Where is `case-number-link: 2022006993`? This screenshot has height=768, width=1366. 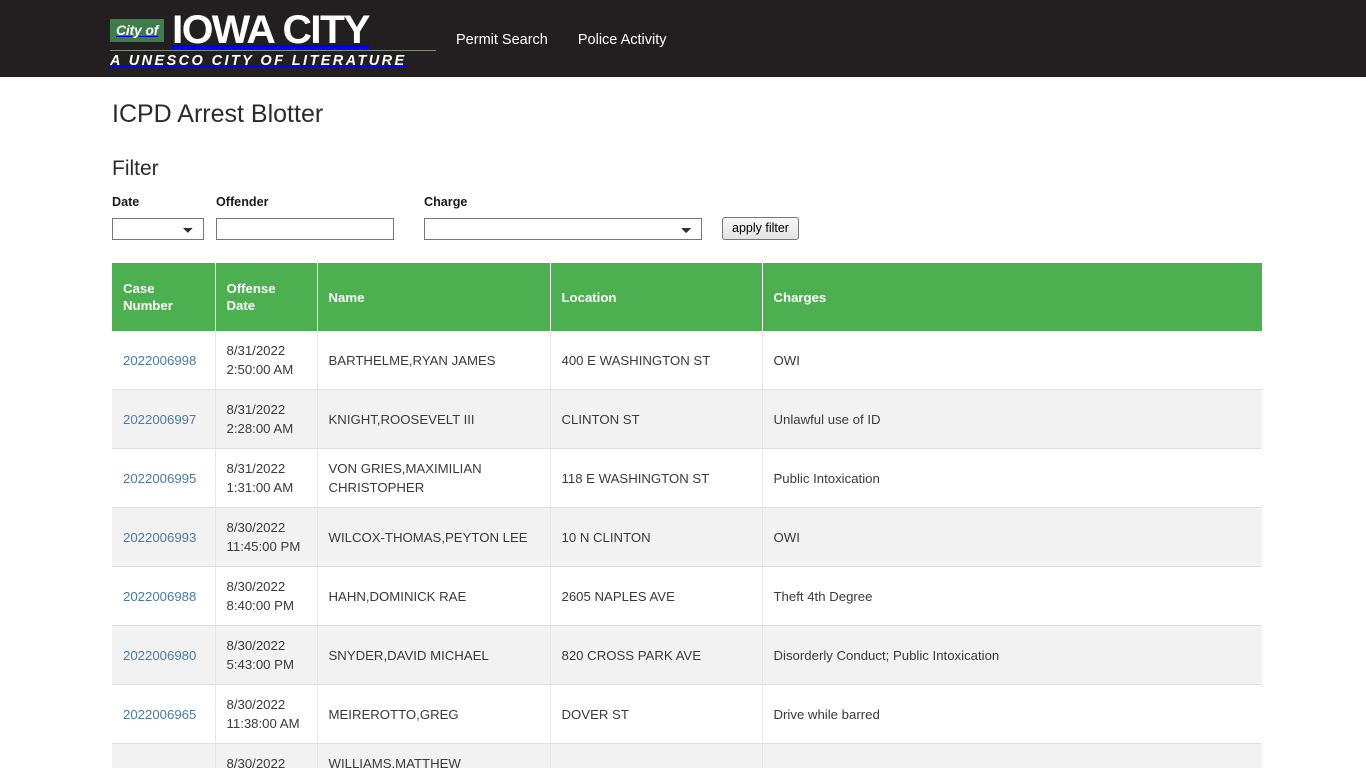 case-number-link: 2022006993 is located at coordinates (159, 537).